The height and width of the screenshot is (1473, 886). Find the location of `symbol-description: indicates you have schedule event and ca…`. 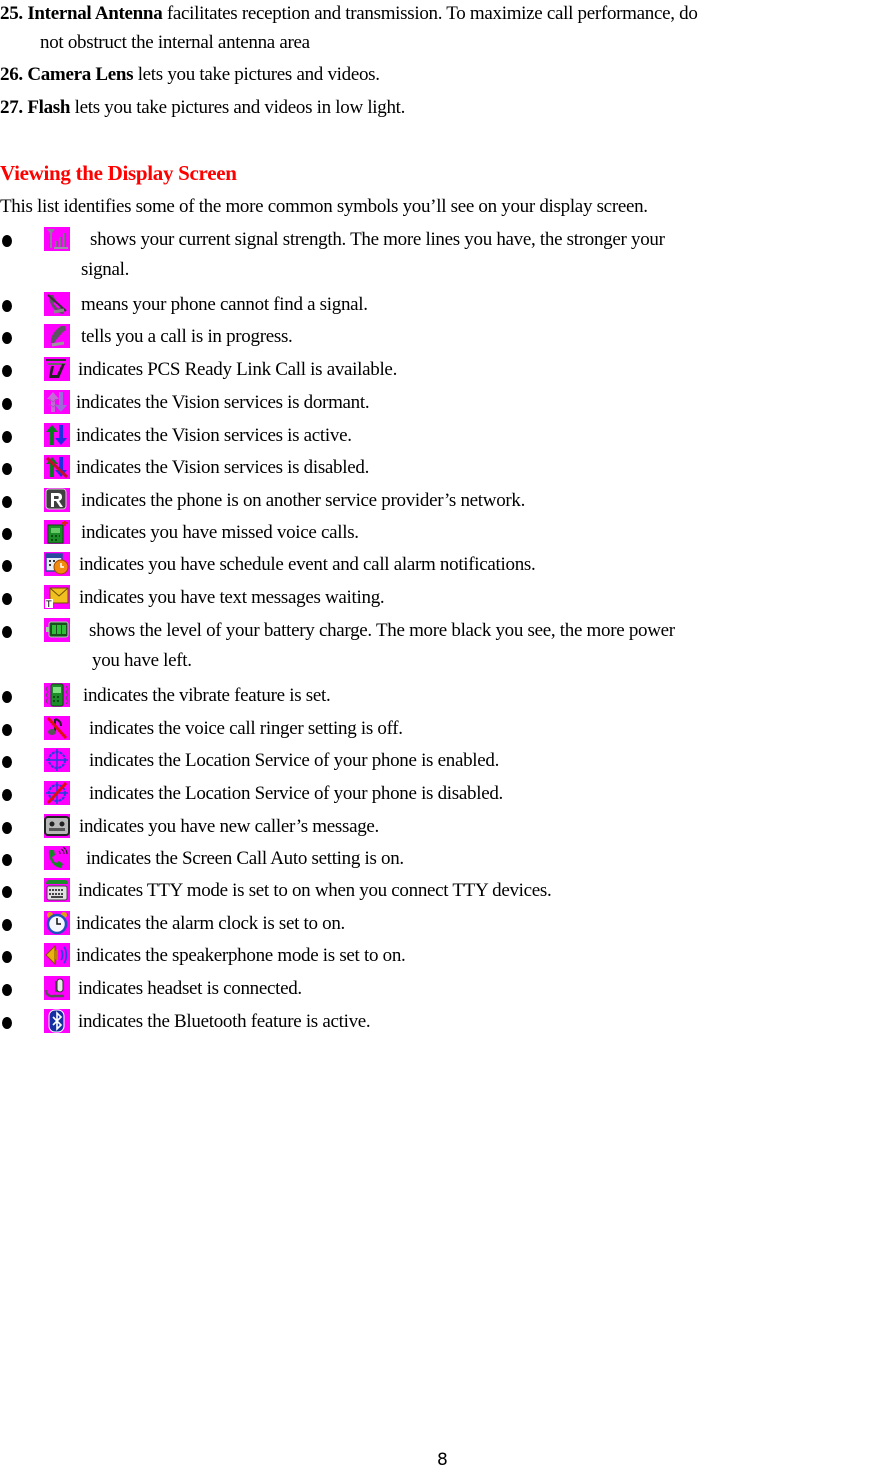

symbol-description: indicates you have schedule event and ca… is located at coordinates (307, 564).